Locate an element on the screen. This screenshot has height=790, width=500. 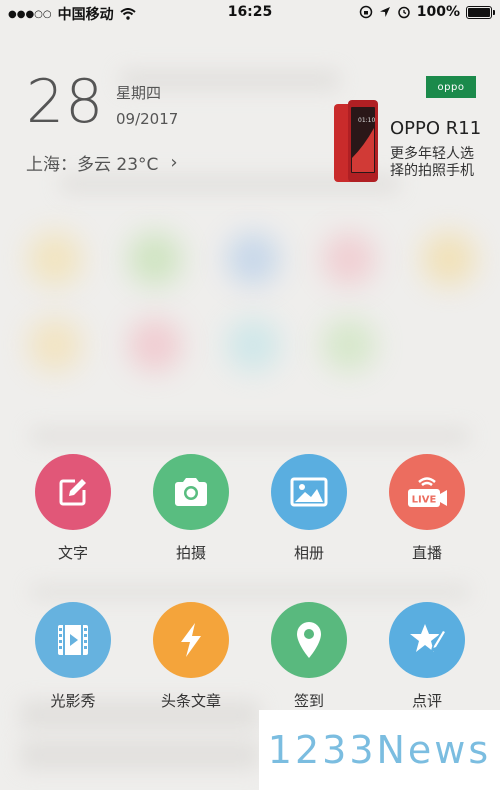
status-bar: ●●●○○ 中国移动 16:25 100% is located at coordinates (250, 13).